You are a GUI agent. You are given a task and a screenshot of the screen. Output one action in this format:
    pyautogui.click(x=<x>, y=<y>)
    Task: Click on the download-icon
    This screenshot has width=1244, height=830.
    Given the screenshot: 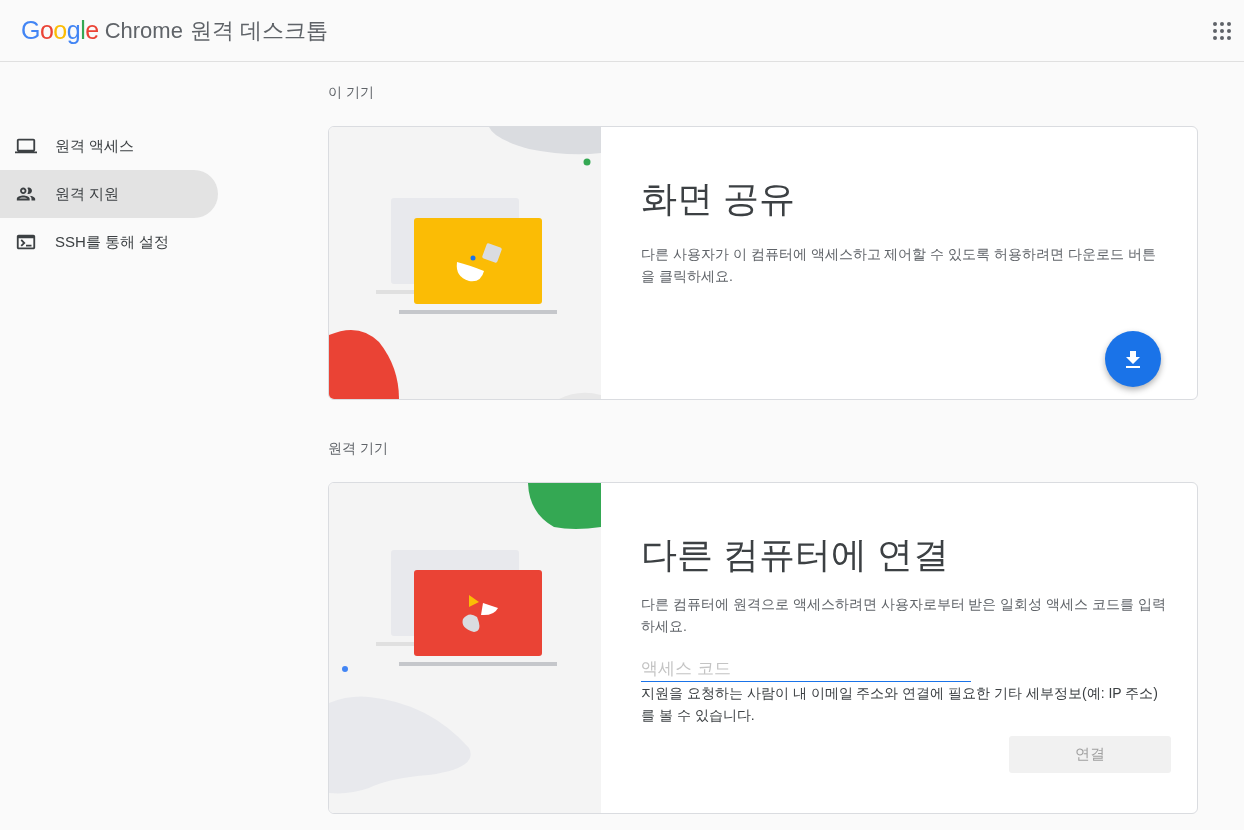 What is the action you would take?
    pyautogui.click(x=1133, y=359)
    